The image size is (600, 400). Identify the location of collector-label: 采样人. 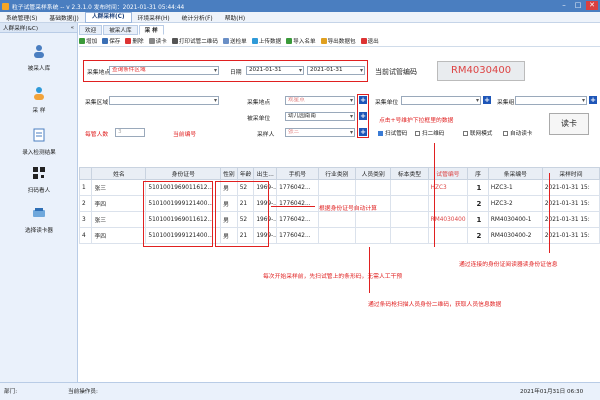
(266, 135).